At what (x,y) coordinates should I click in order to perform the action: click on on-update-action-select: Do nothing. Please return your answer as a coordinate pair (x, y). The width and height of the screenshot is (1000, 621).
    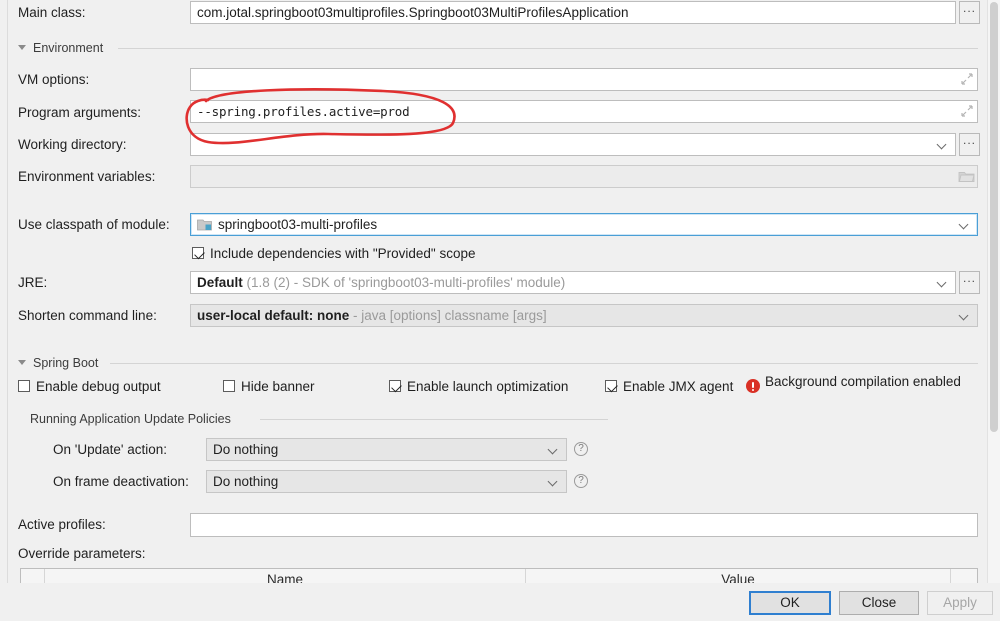
    Looking at the image, I should click on (386, 449).